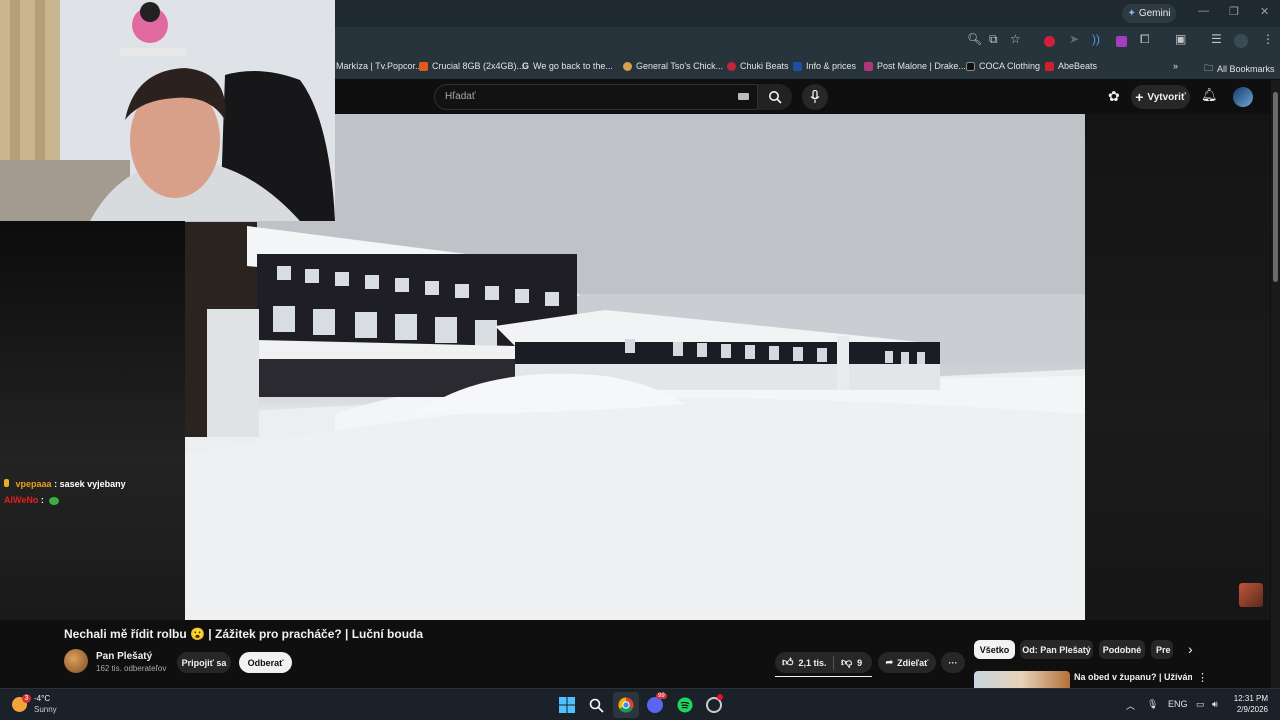  I want to click on start-button, so click(567, 705).